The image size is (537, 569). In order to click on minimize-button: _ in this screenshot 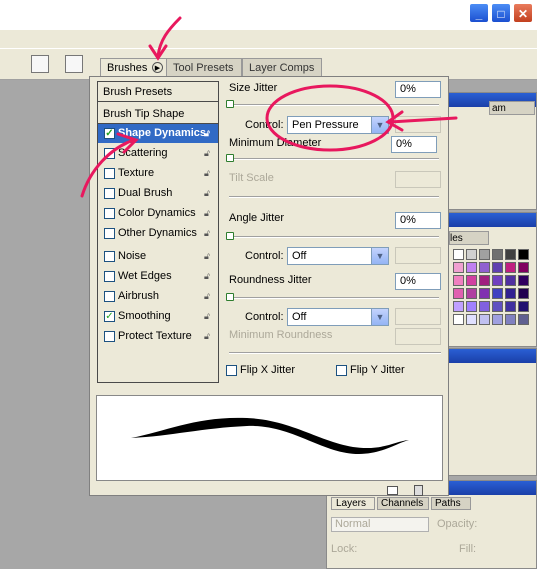, I will do `click(479, 13)`.